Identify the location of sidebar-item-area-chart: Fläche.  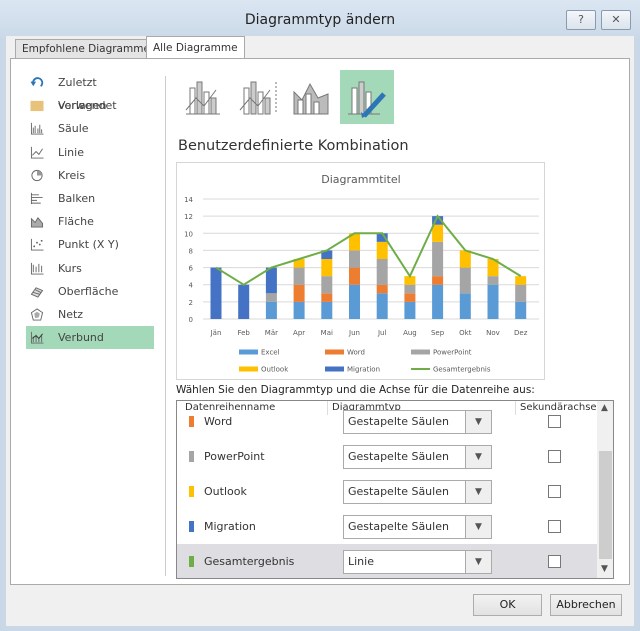
(90, 221).